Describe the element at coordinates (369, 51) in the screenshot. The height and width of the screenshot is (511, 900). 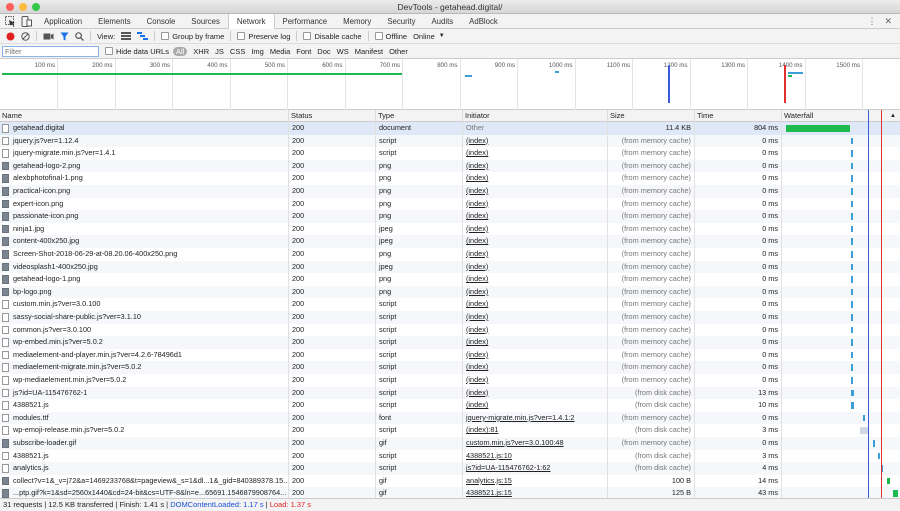
I see `filter-type-manifest: Manifest` at that location.